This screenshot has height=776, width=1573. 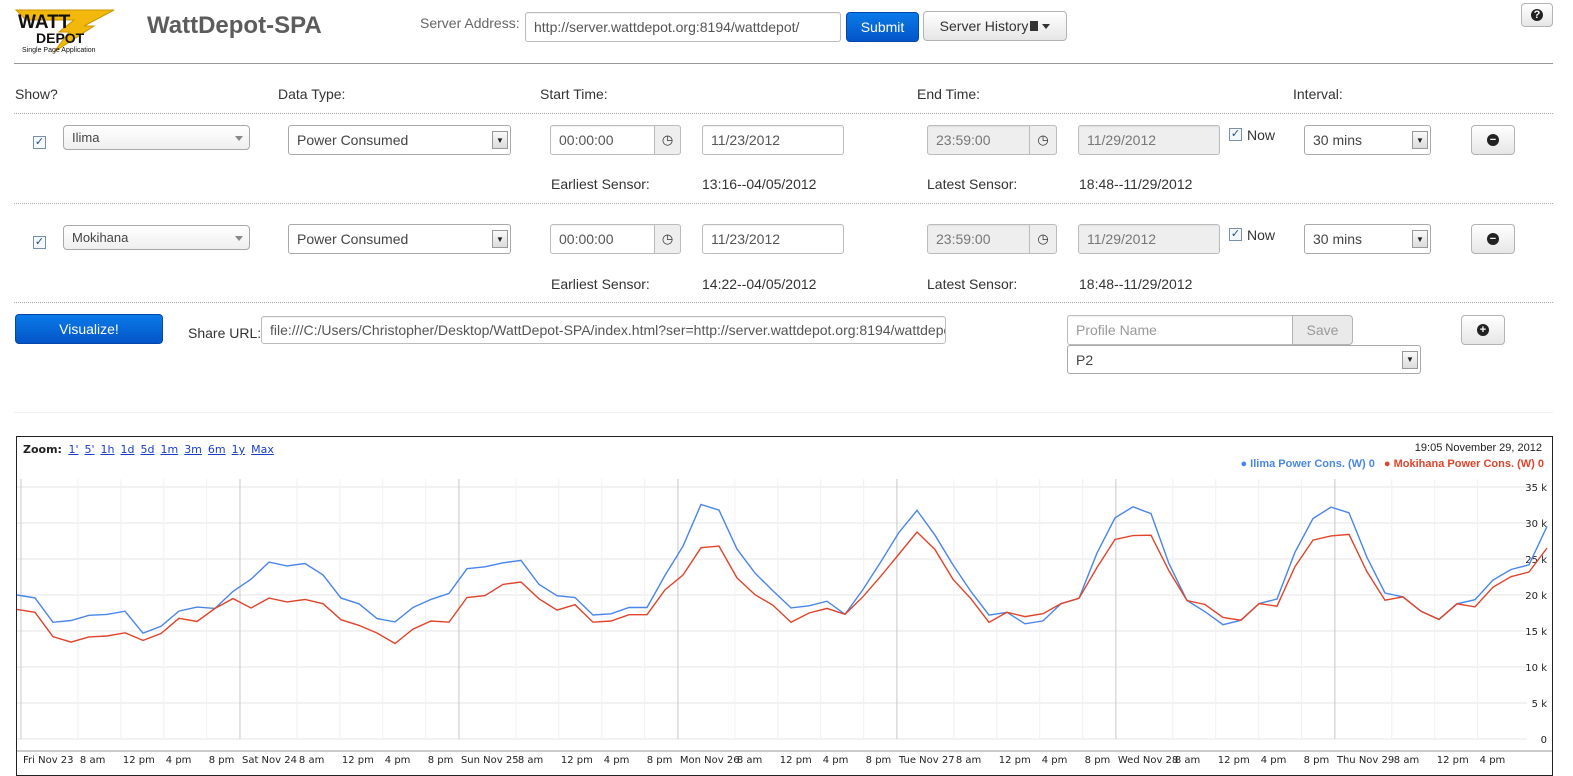 I want to click on source-select-mokihana: Mokihana, so click(x=156, y=237).